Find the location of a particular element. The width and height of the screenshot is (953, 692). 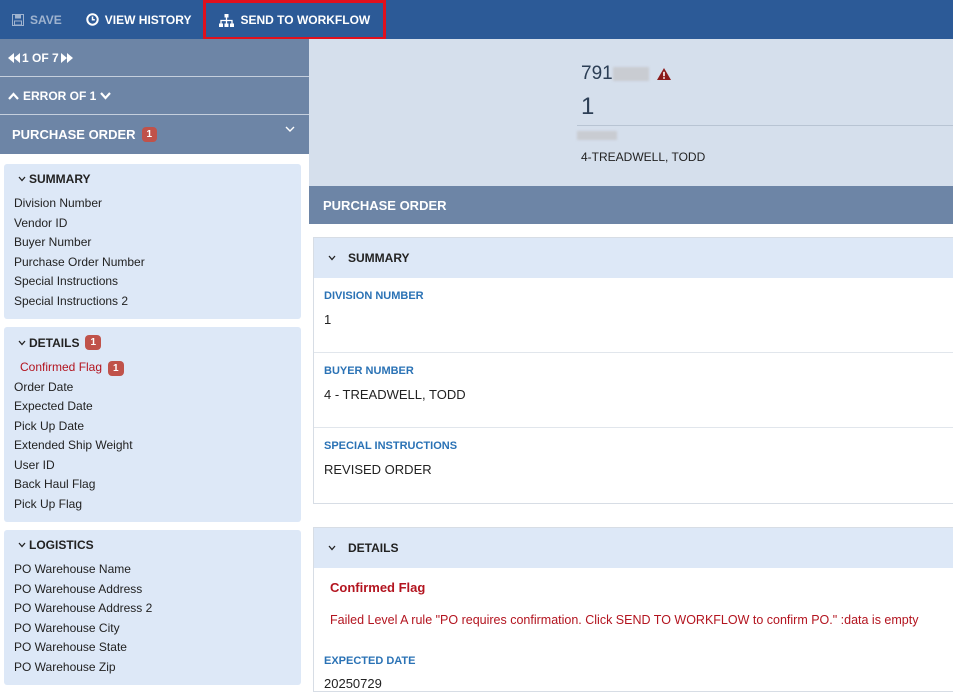

send-to-workflow-button: SEND TO WORKFLOW is located at coordinates (295, 20).